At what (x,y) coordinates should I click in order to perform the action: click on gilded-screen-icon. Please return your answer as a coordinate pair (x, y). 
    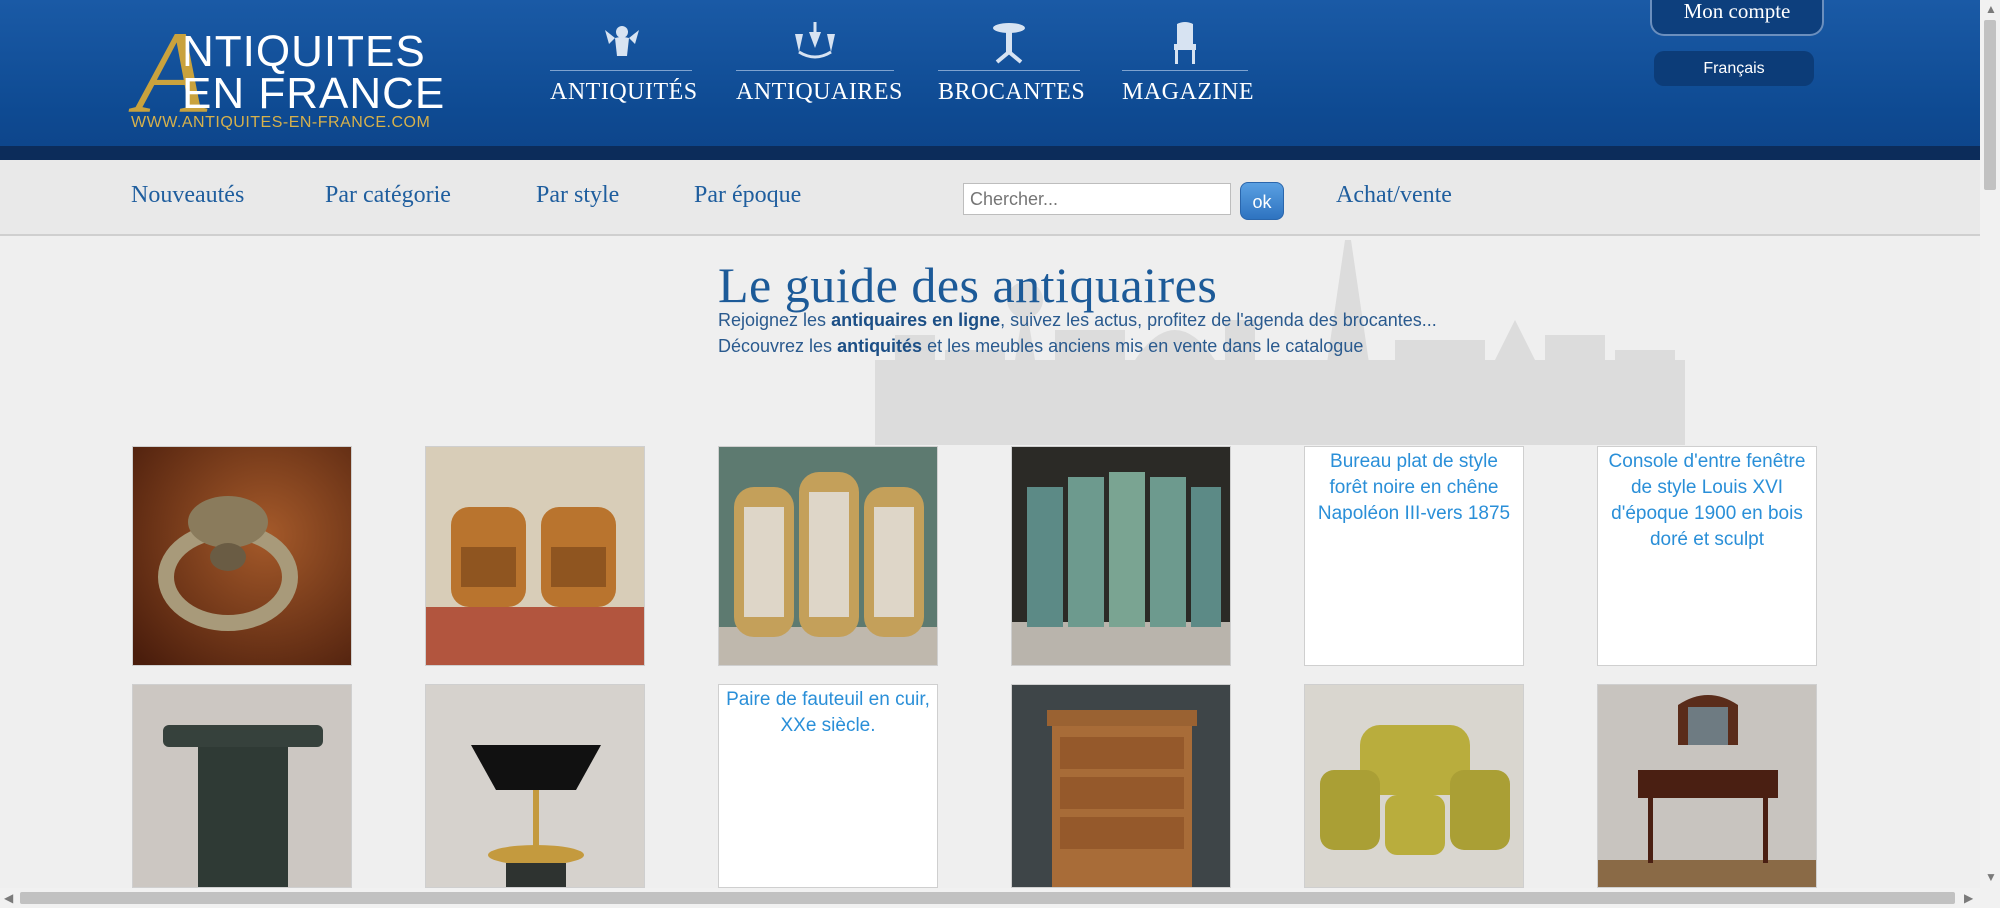
    Looking at the image, I should click on (828, 556).